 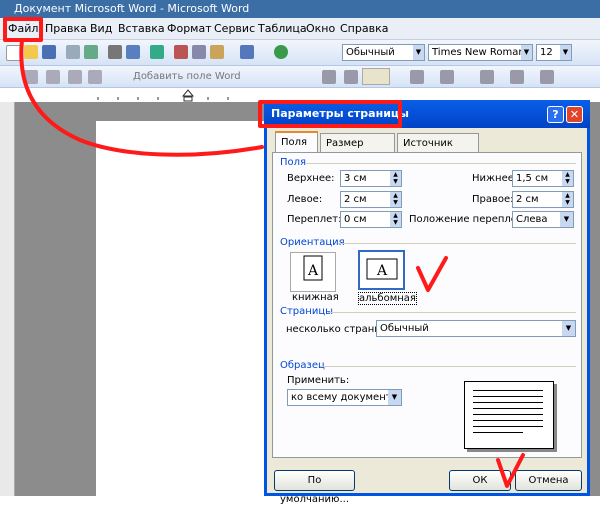 I want to click on annotation-arrow, so click(x=141, y=97).